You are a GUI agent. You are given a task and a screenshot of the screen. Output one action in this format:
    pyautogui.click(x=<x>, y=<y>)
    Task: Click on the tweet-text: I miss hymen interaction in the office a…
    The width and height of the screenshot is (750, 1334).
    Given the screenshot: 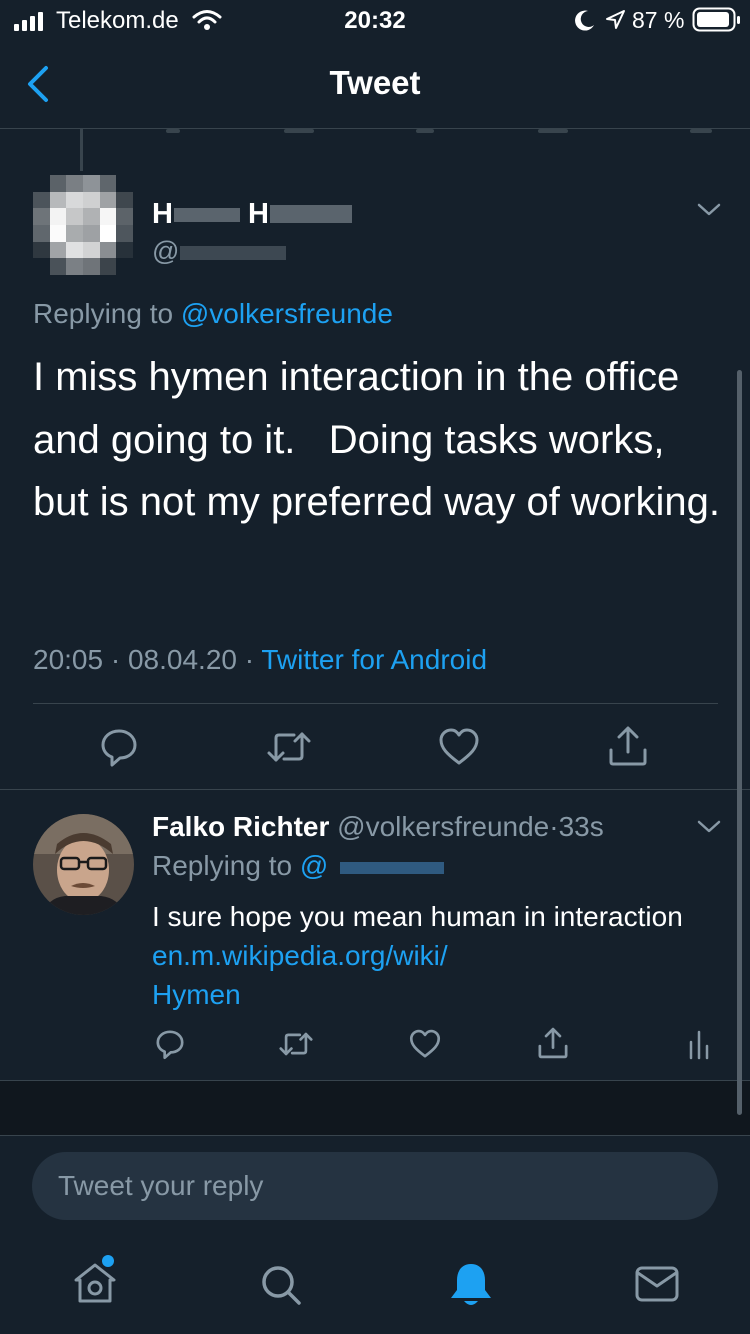 What is the action you would take?
    pyautogui.click(x=376, y=439)
    